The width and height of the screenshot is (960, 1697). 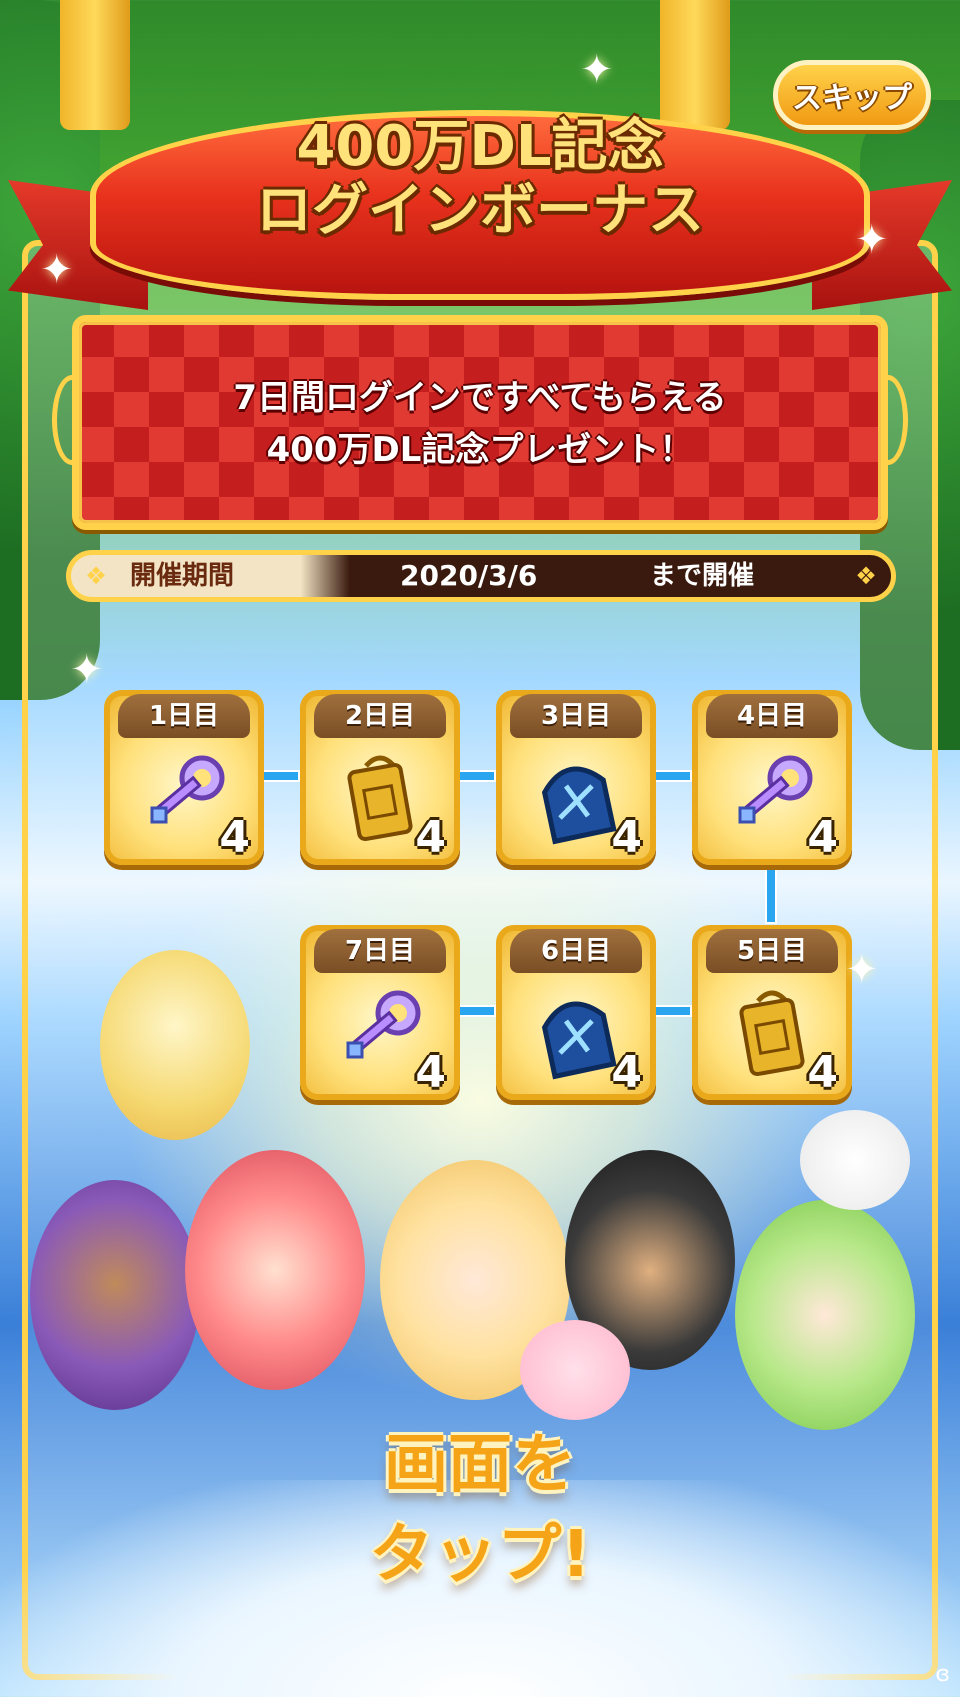 I want to click on day-label: 1日目, so click(x=184, y=716).